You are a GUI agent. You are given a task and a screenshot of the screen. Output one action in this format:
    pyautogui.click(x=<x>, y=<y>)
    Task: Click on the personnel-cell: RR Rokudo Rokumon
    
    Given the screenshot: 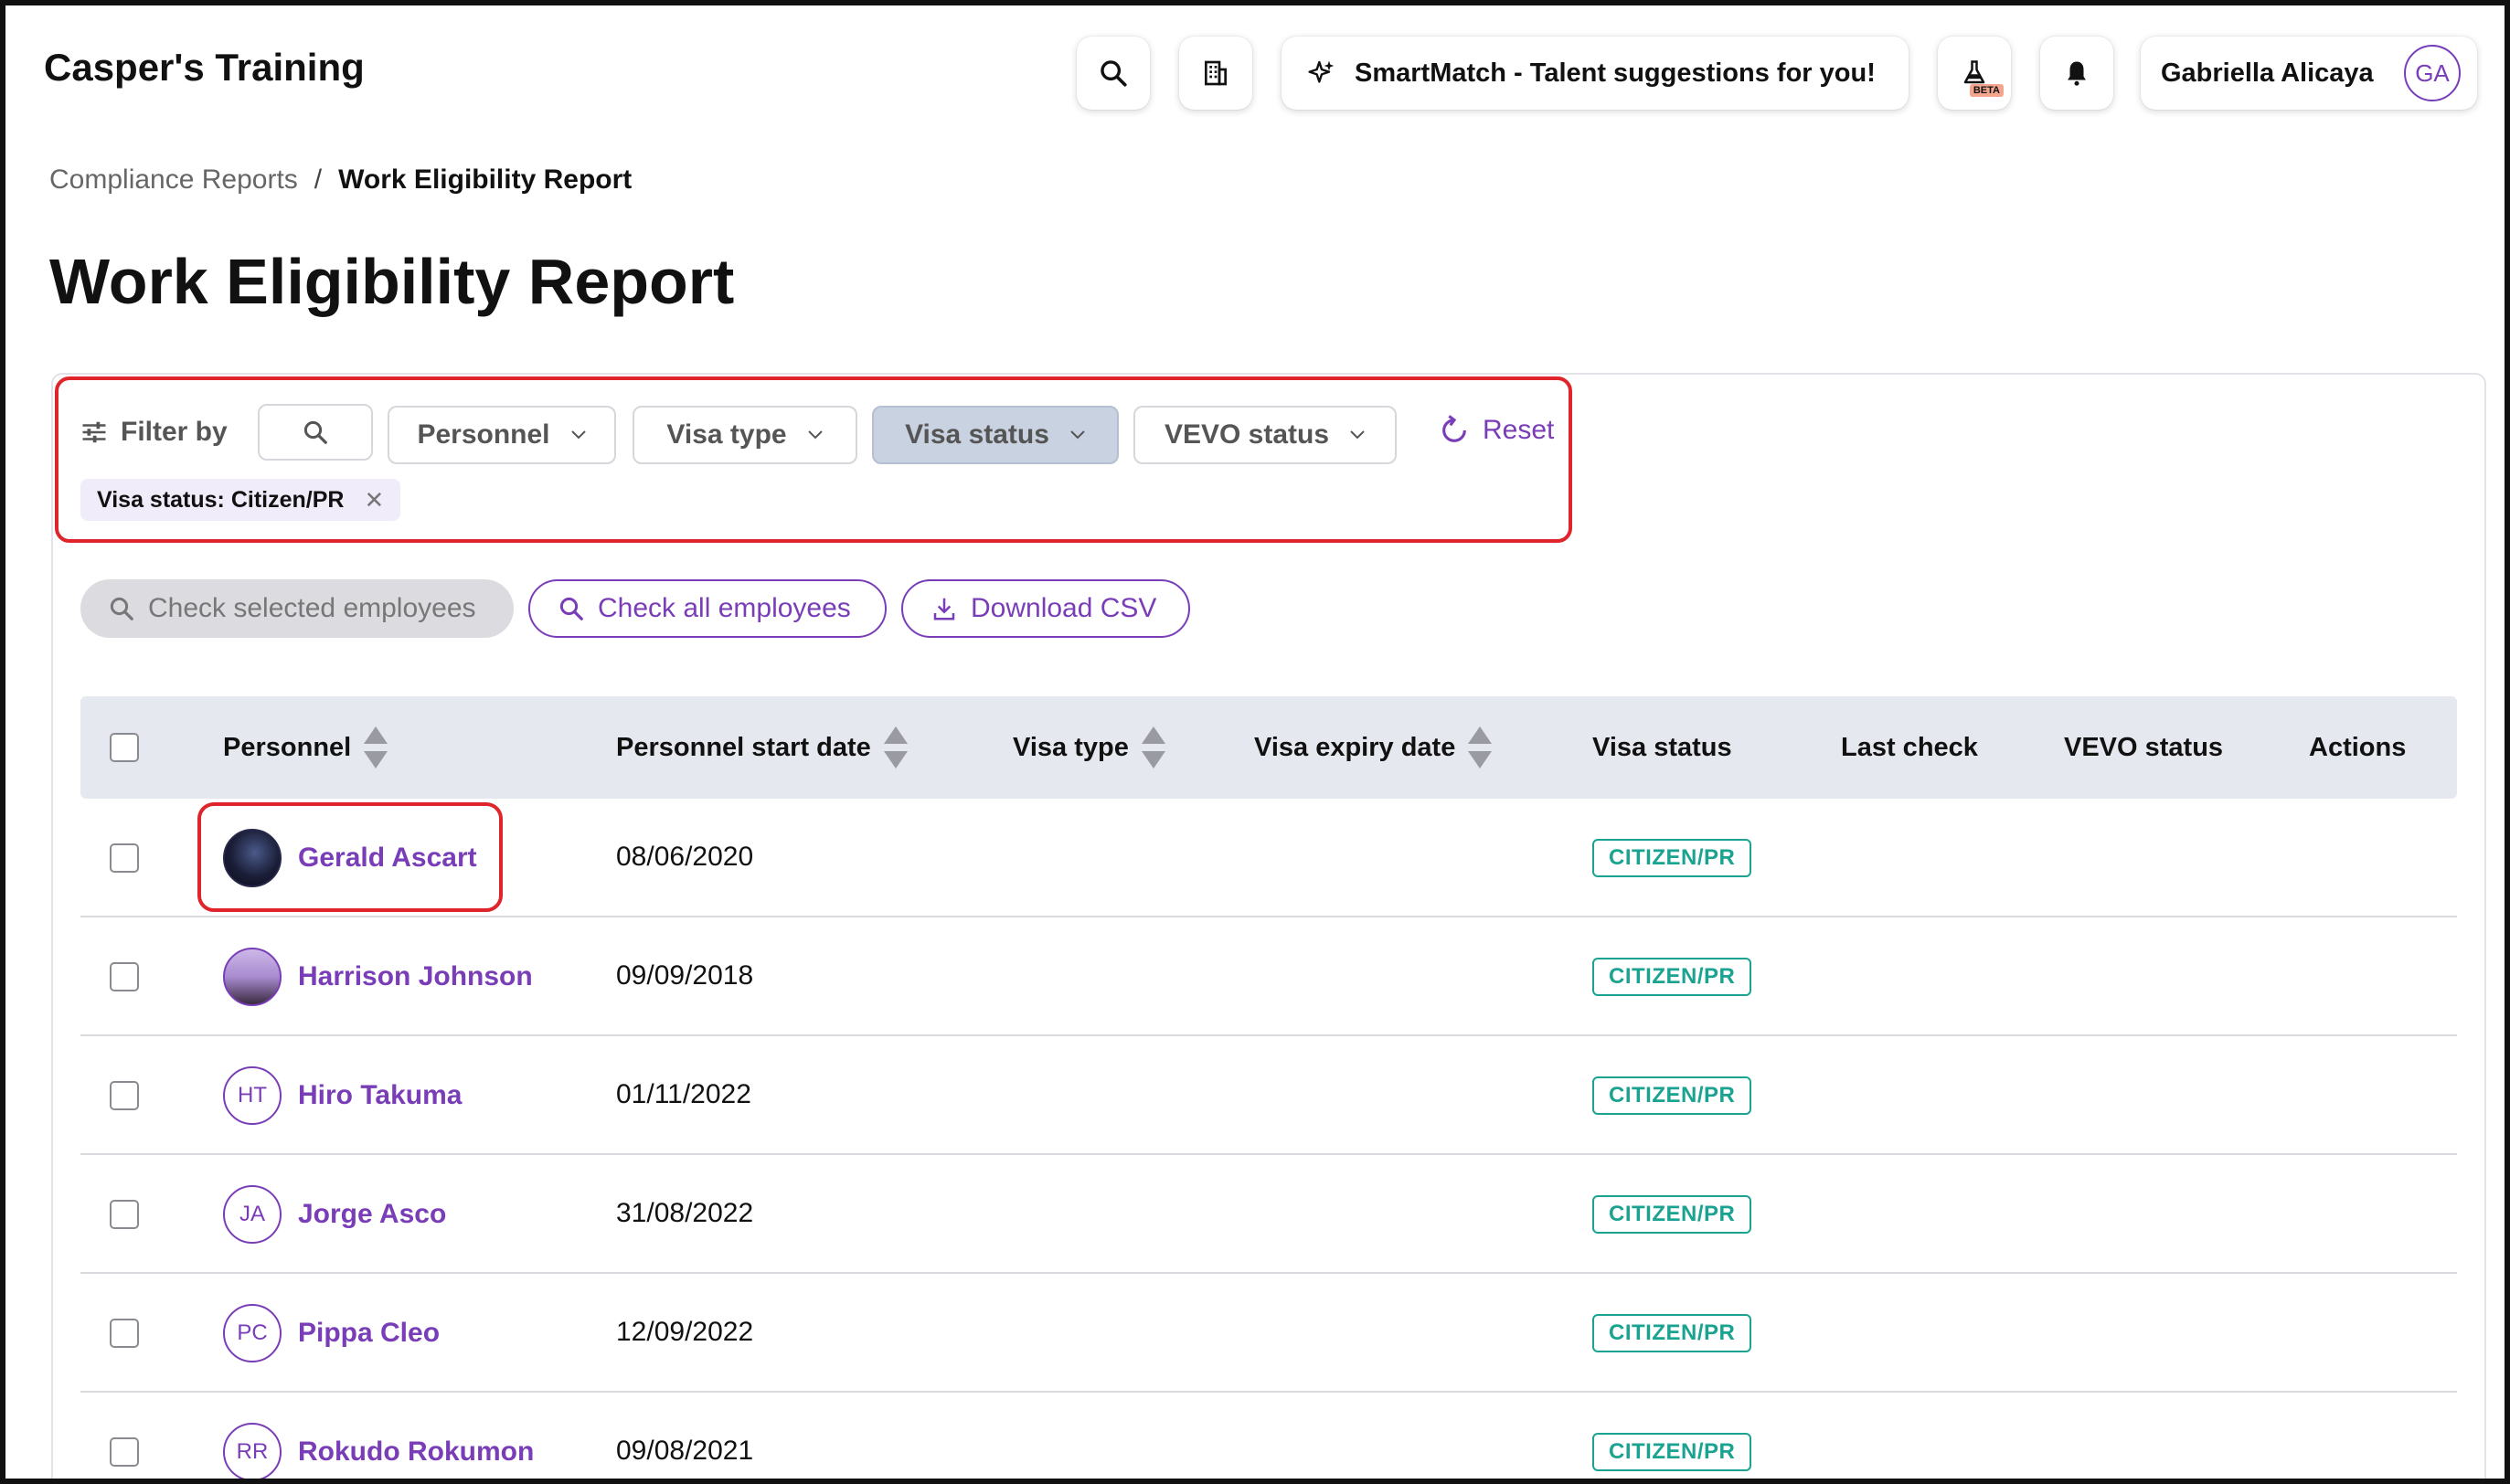 What is the action you would take?
    pyautogui.click(x=379, y=1451)
    